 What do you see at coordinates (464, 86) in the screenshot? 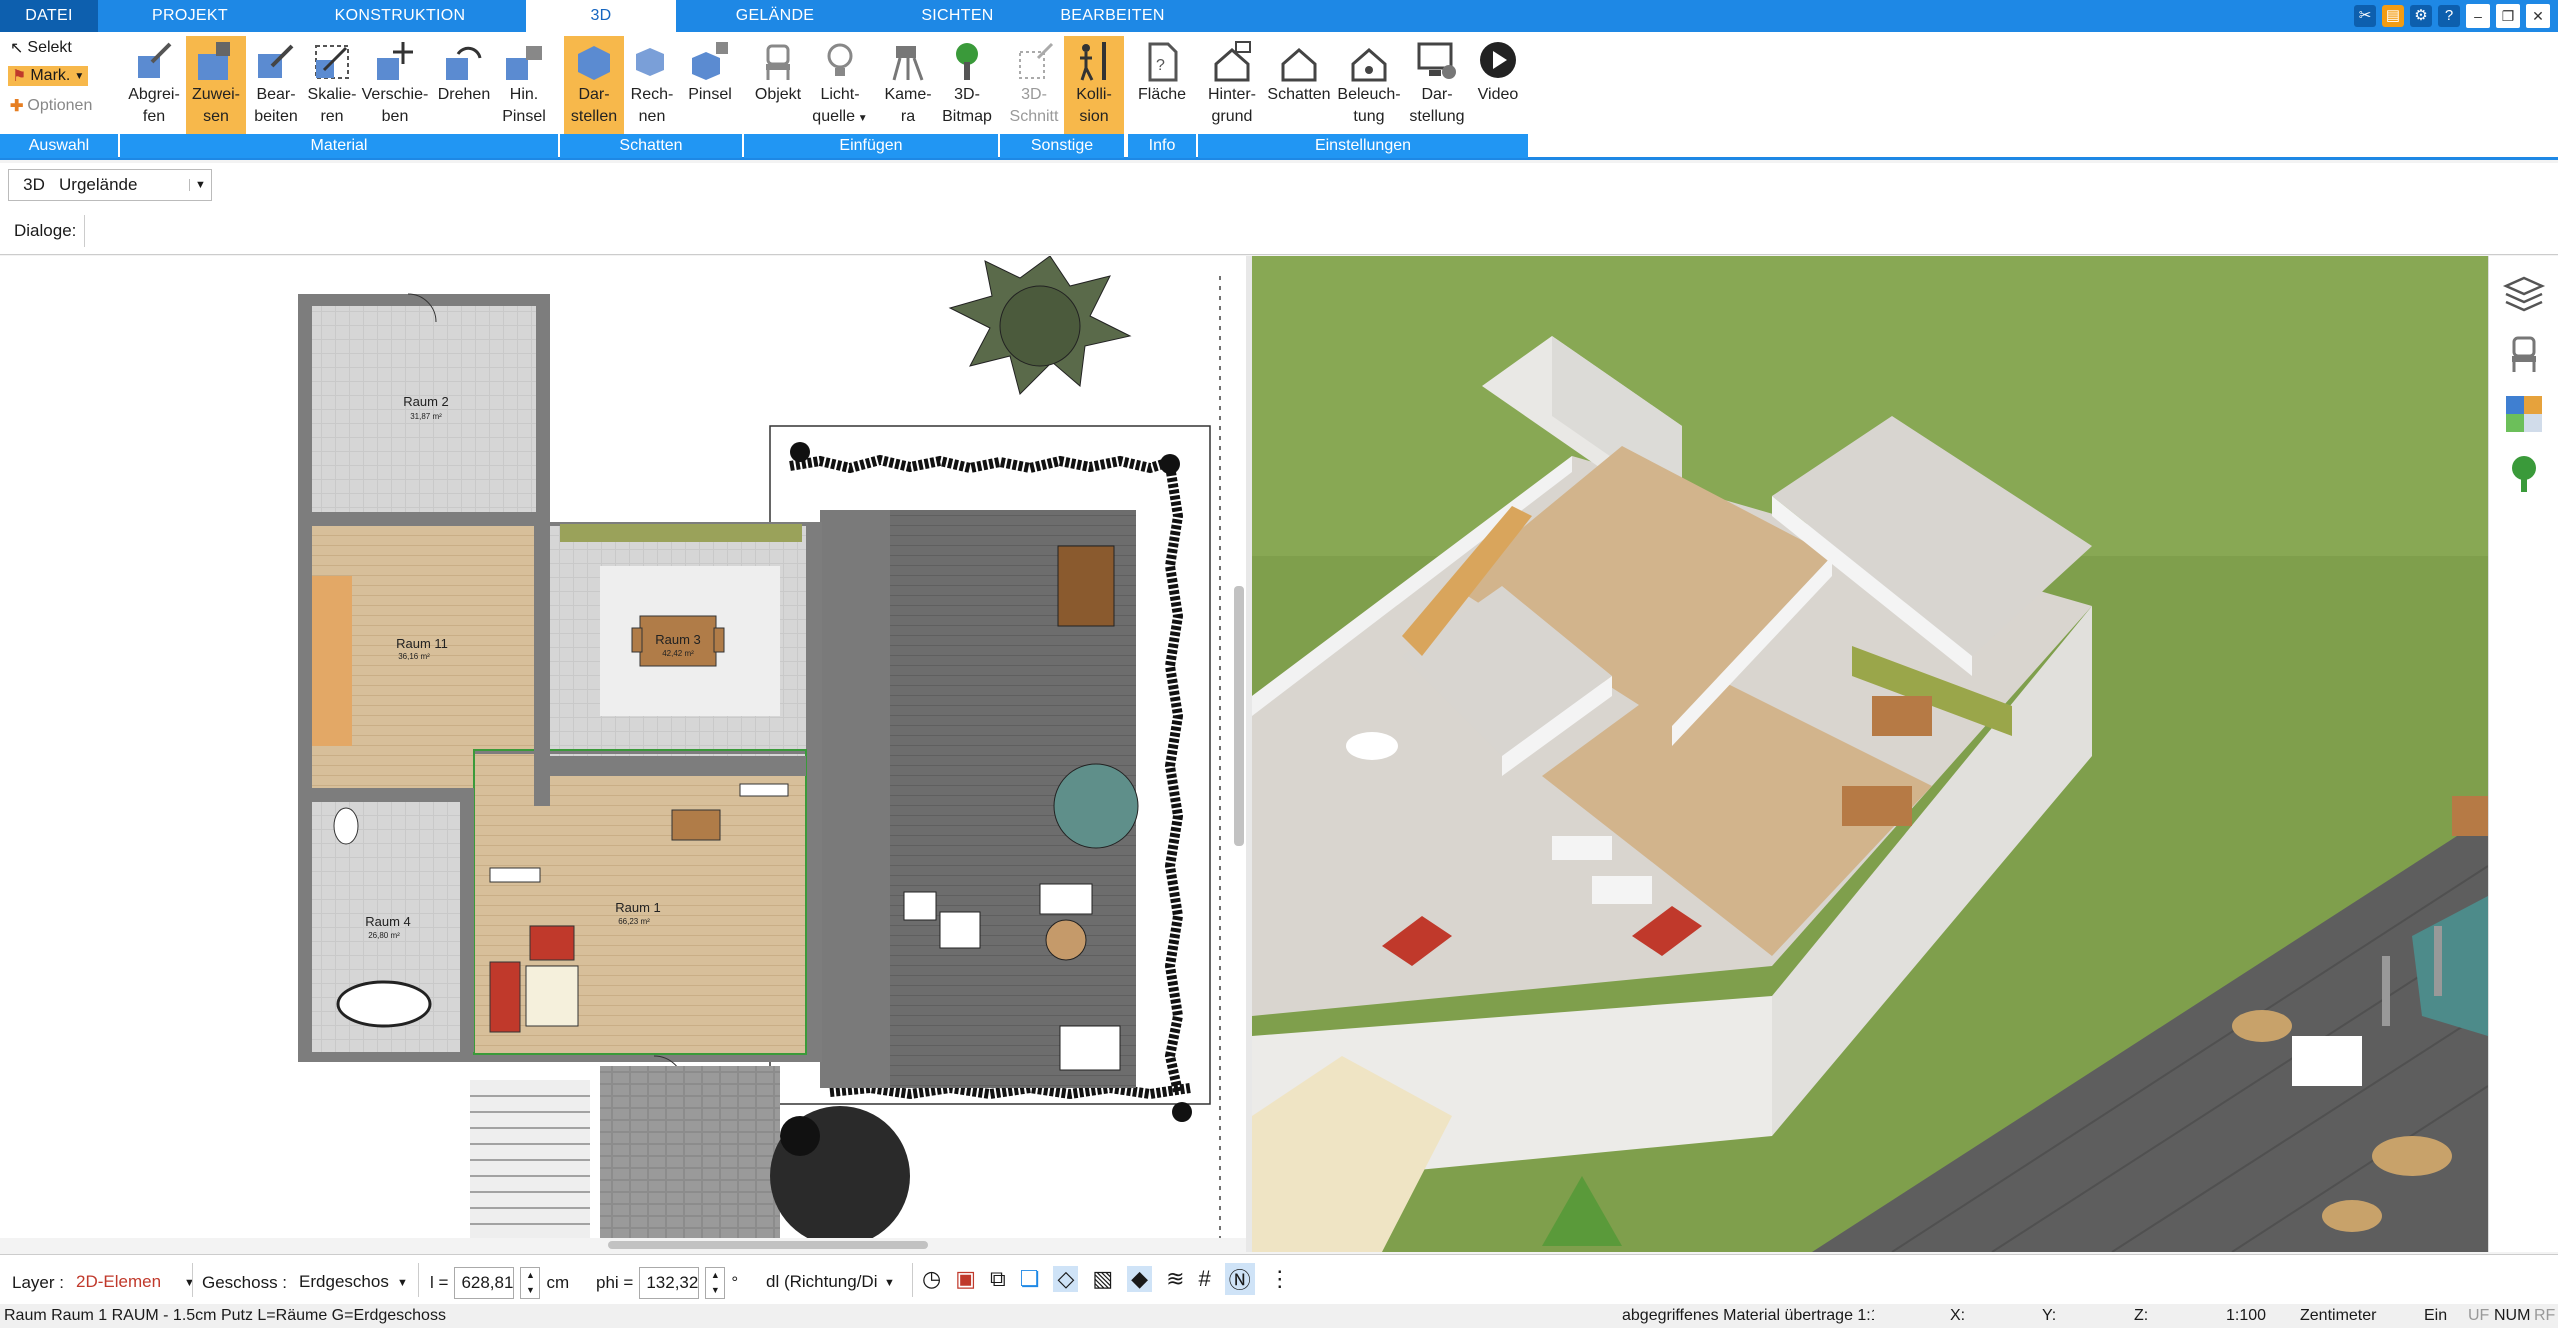
I see `drehen-button: Drehen` at bounding box center [464, 86].